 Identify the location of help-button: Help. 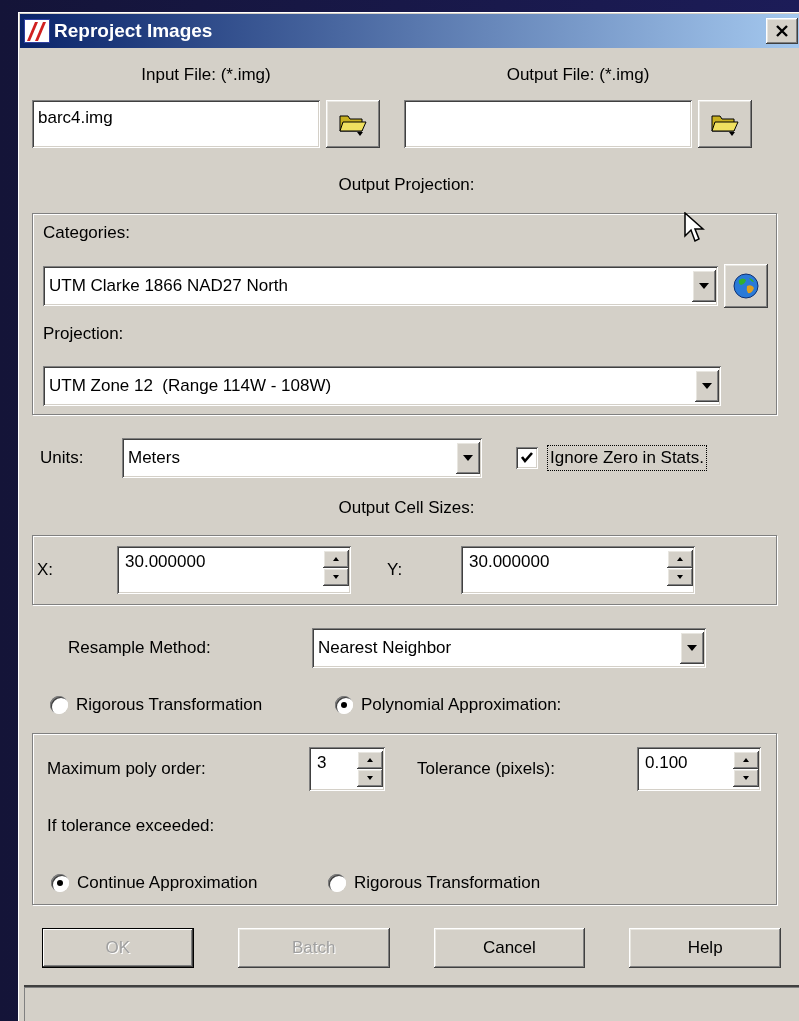
(705, 948).